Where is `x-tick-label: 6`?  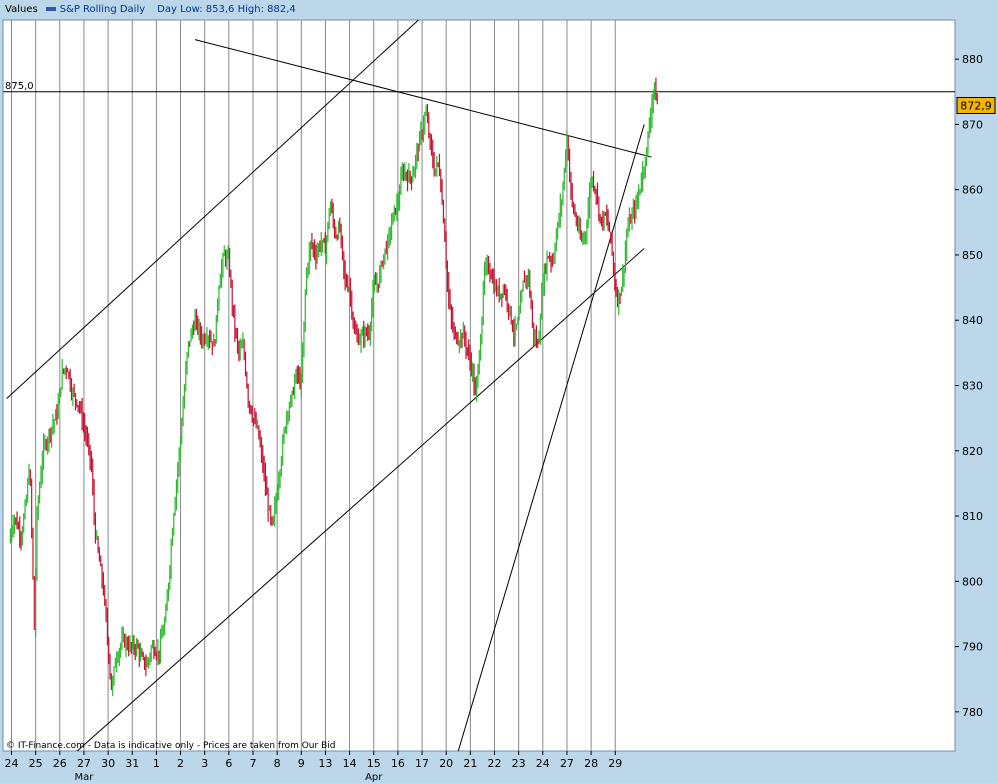
x-tick-label: 6 is located at coordinates (228, 763).